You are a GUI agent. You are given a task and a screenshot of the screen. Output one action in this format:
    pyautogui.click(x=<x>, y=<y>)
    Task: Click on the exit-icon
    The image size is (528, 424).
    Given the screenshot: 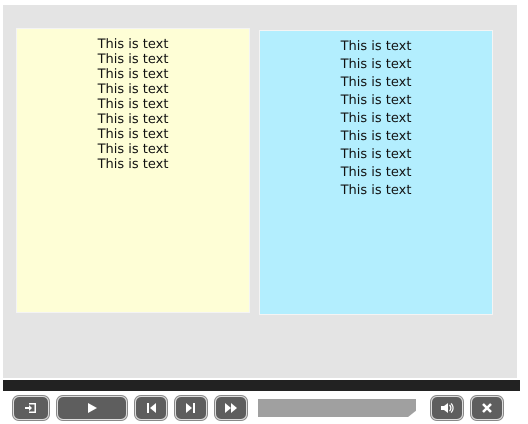 What is the action you would take?
    pyautogui.click(x=31, y=408)
    